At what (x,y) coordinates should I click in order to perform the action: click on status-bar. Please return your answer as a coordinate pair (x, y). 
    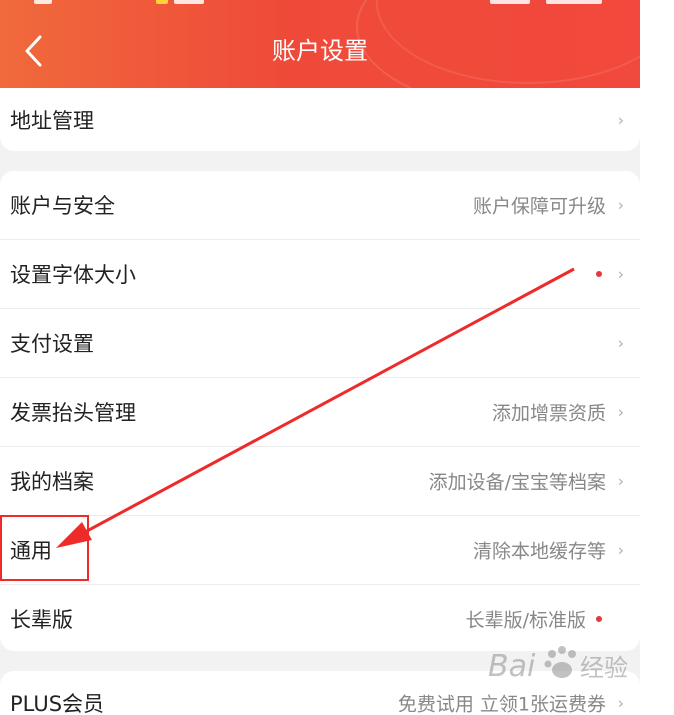
    Looking at the image, I should click on (320, 4).